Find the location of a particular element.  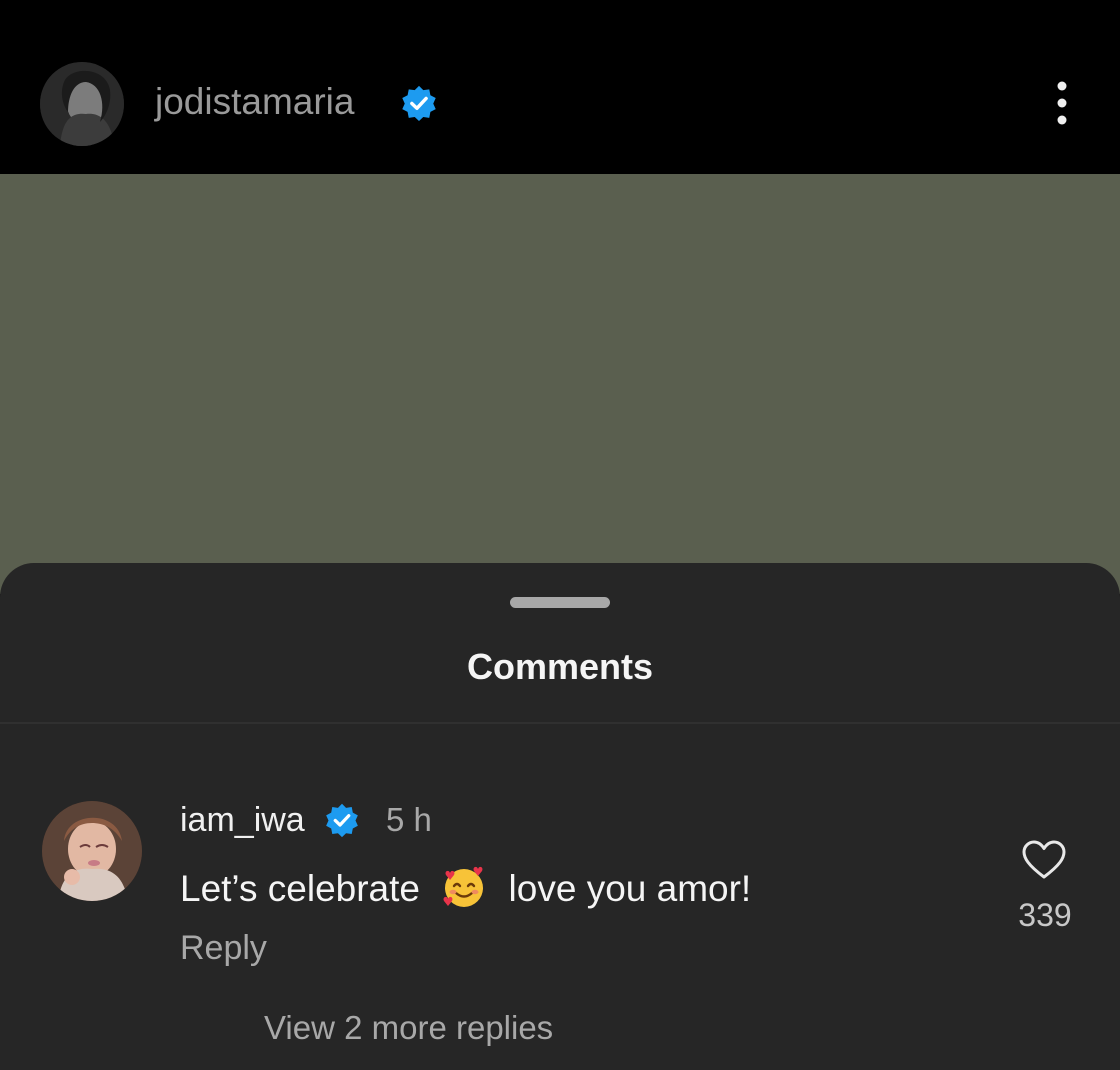

comment-text: Let’s celebrate love you amor! is located at coordinates (465, 887).